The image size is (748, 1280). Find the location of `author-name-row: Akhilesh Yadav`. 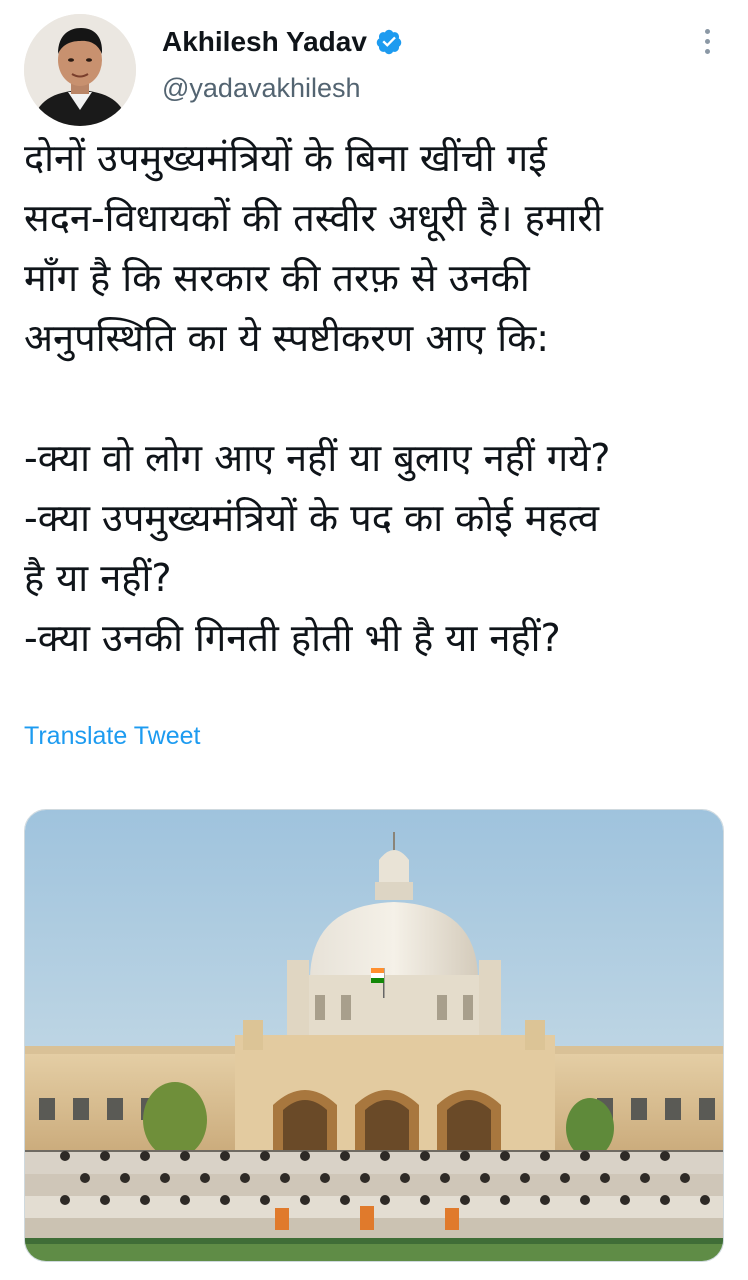

author-name-row: Akhilesh Yadav is located at coordinates (282, 42).